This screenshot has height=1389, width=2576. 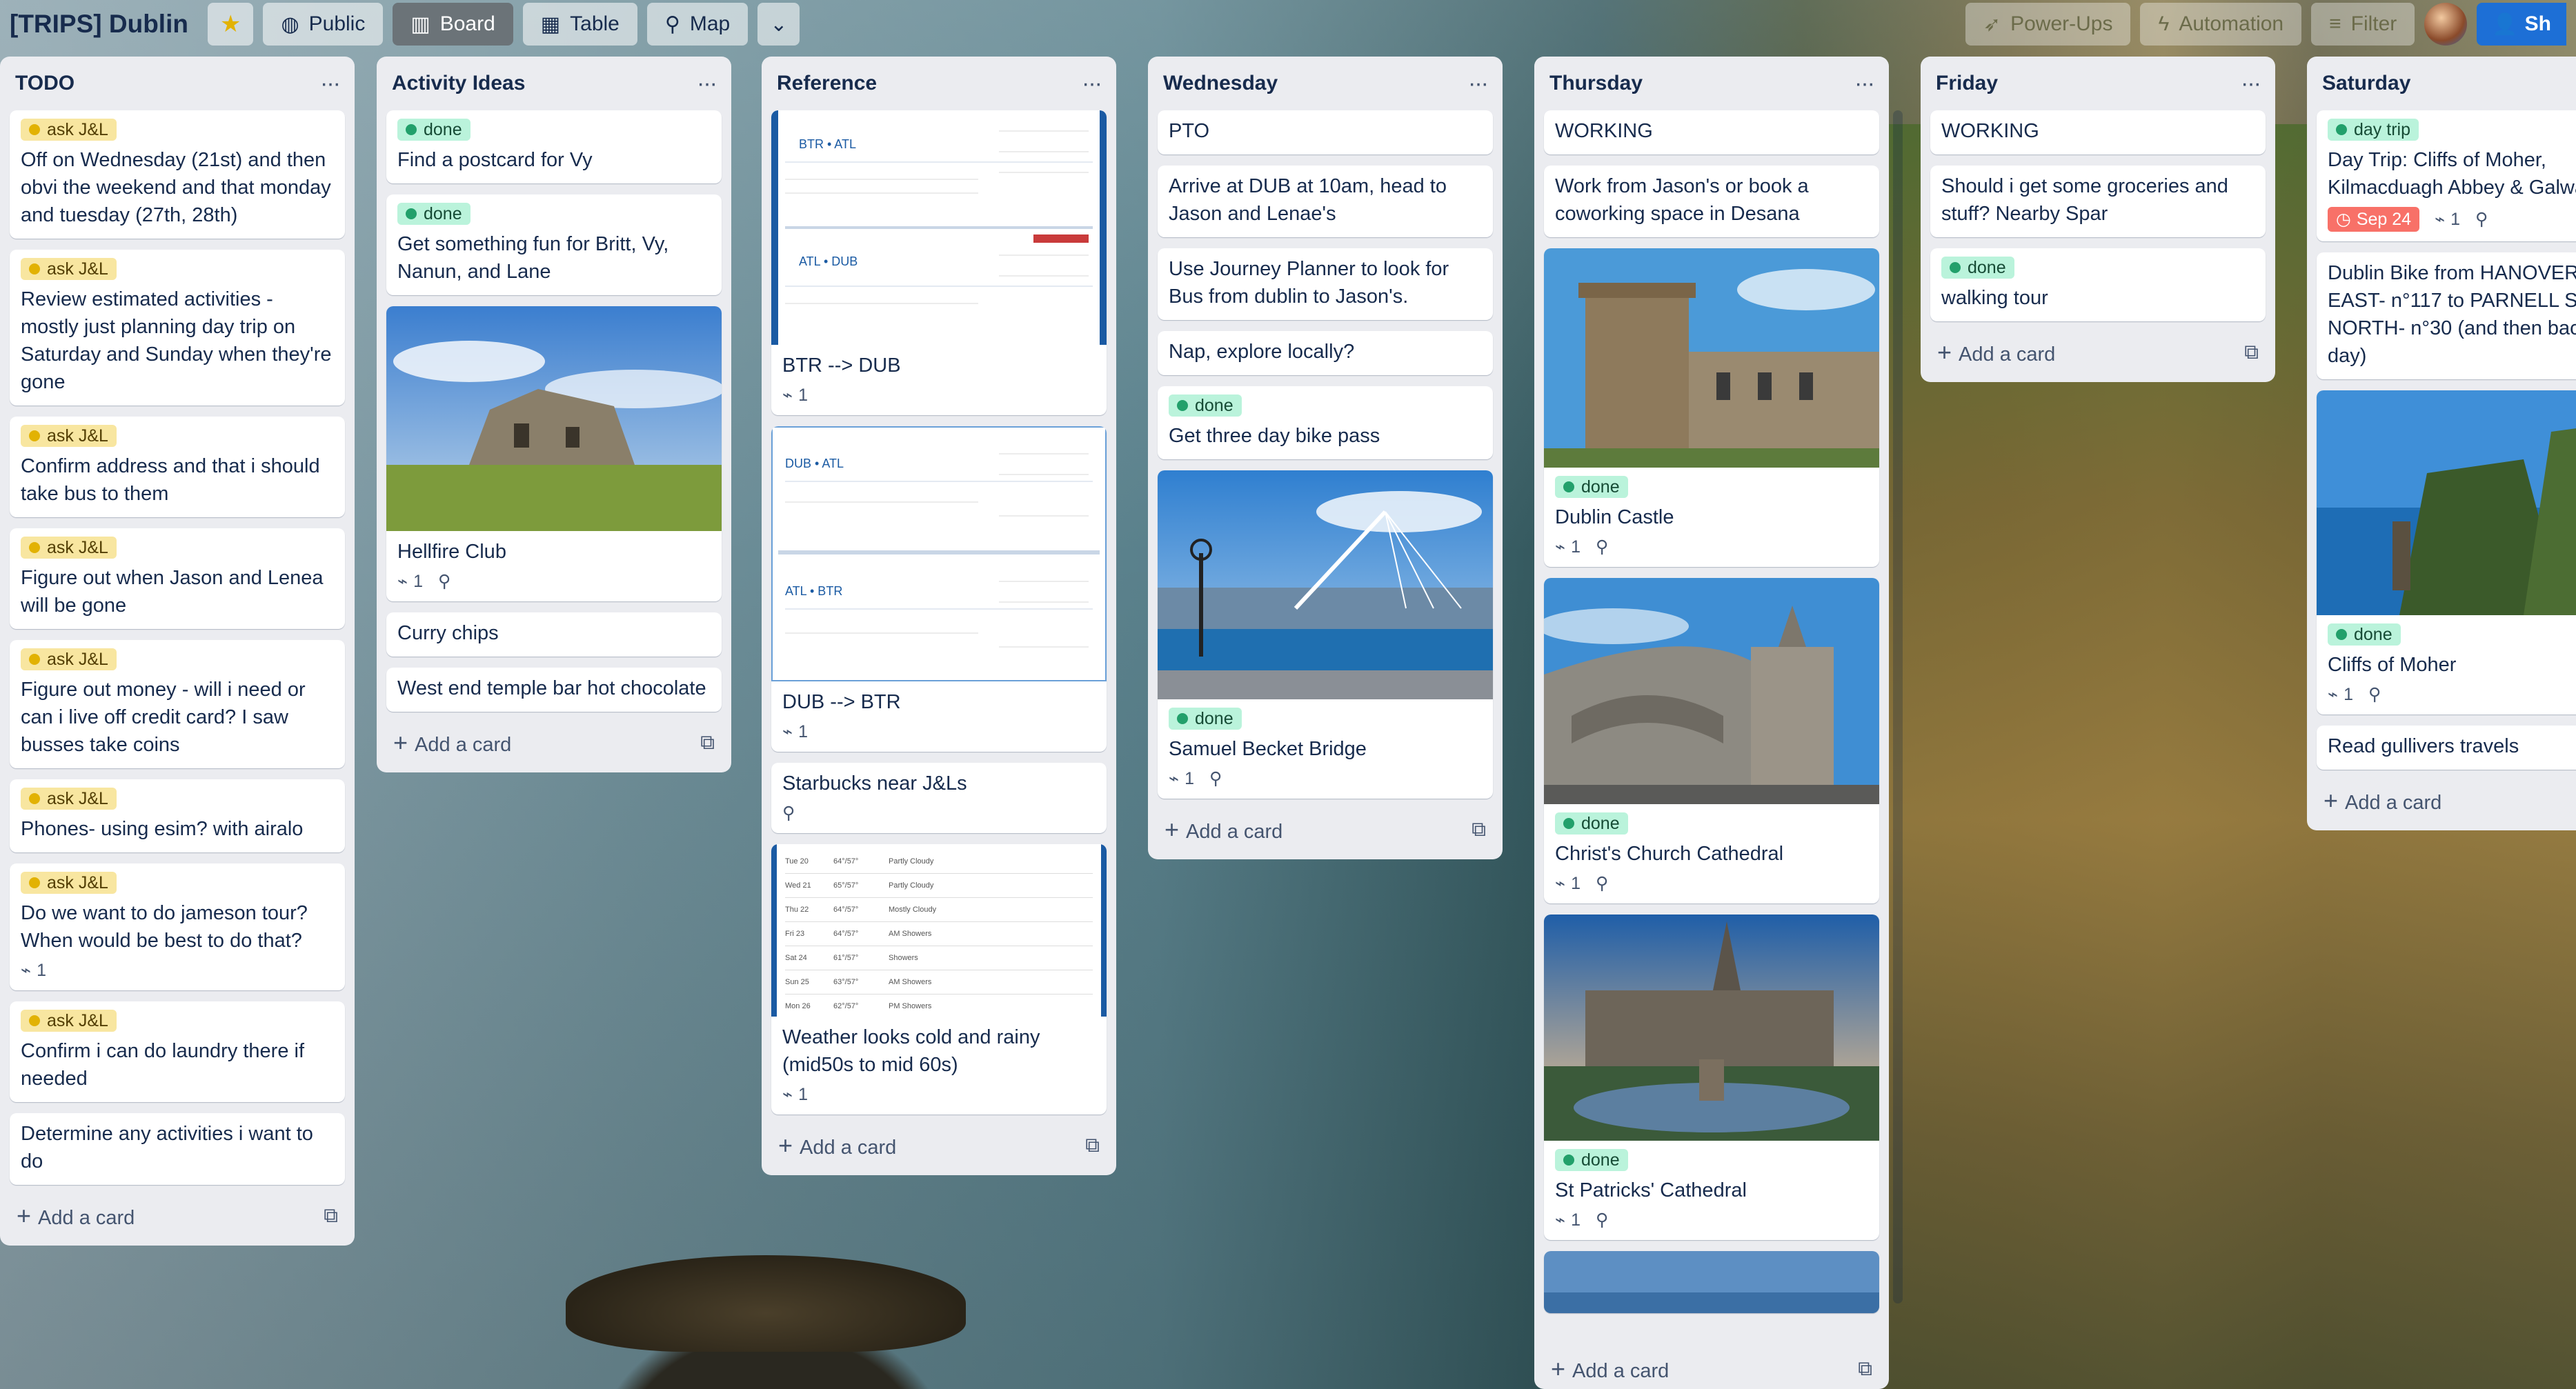 What do you see at coordinates (1325, 132) in the screenshot?
I see `card: PTO` at bounding box center [1325, 132].